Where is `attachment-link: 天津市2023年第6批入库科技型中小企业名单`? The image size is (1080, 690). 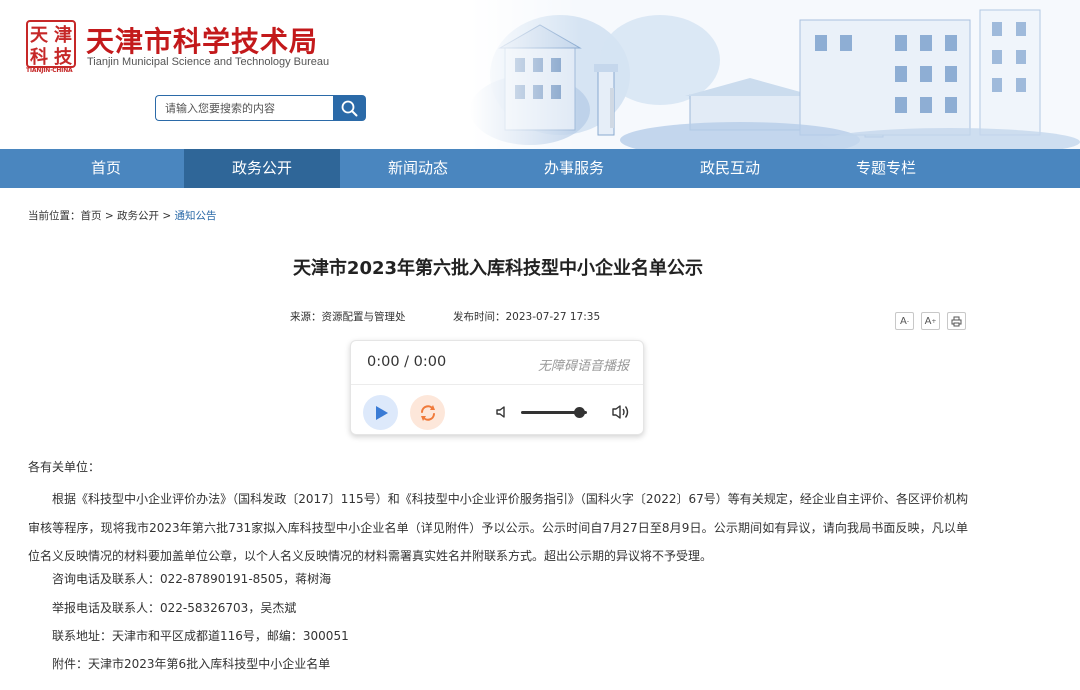 attachment-link: 天津市2023年第6批入库科技型中小企业名单 is located at coordinates (209, 664).